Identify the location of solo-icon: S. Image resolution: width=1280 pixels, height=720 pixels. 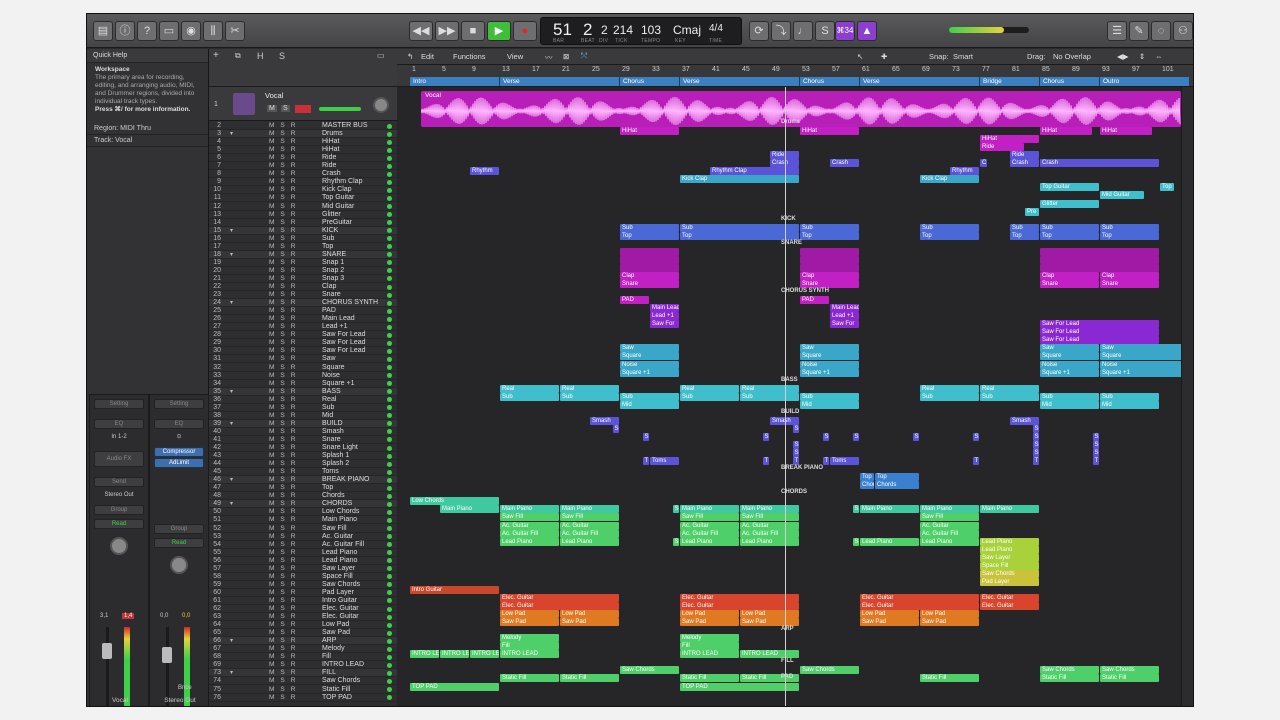
(825, 31).